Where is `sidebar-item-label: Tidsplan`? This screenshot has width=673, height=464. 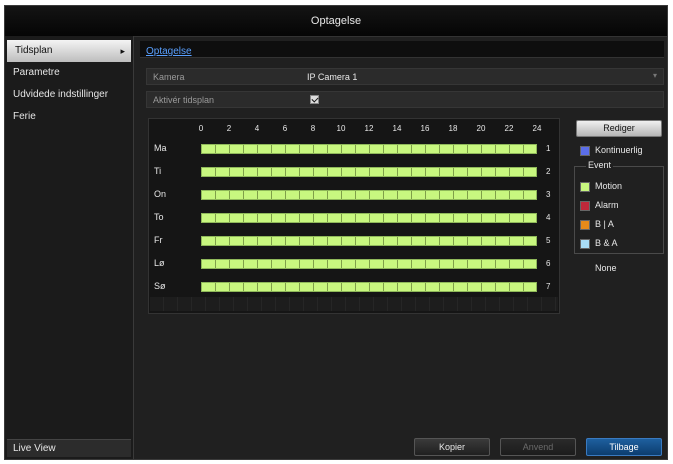
sidebar-item-label: Tidsplan is located at coordinates (34, 50).